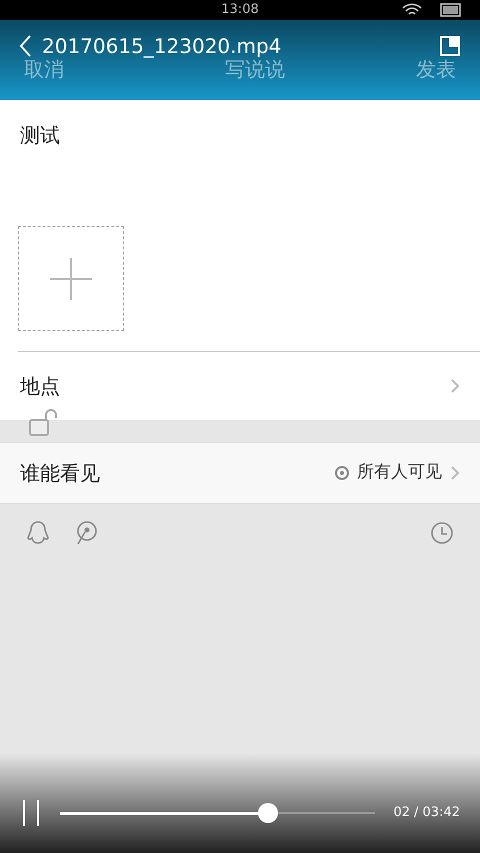 The height and width of the screenshot is (853, 480). Describe the element at coordinates (240, 386) in the screenshot. I see `location-row: 地点` at that location.